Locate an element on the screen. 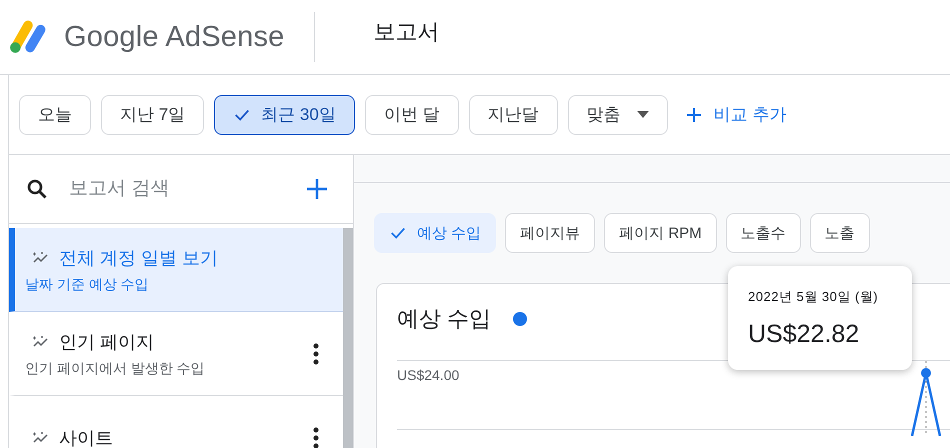 This screenshot has height=448, width=950. metric-chip: 노출수 is located at coordinates (763, 233).